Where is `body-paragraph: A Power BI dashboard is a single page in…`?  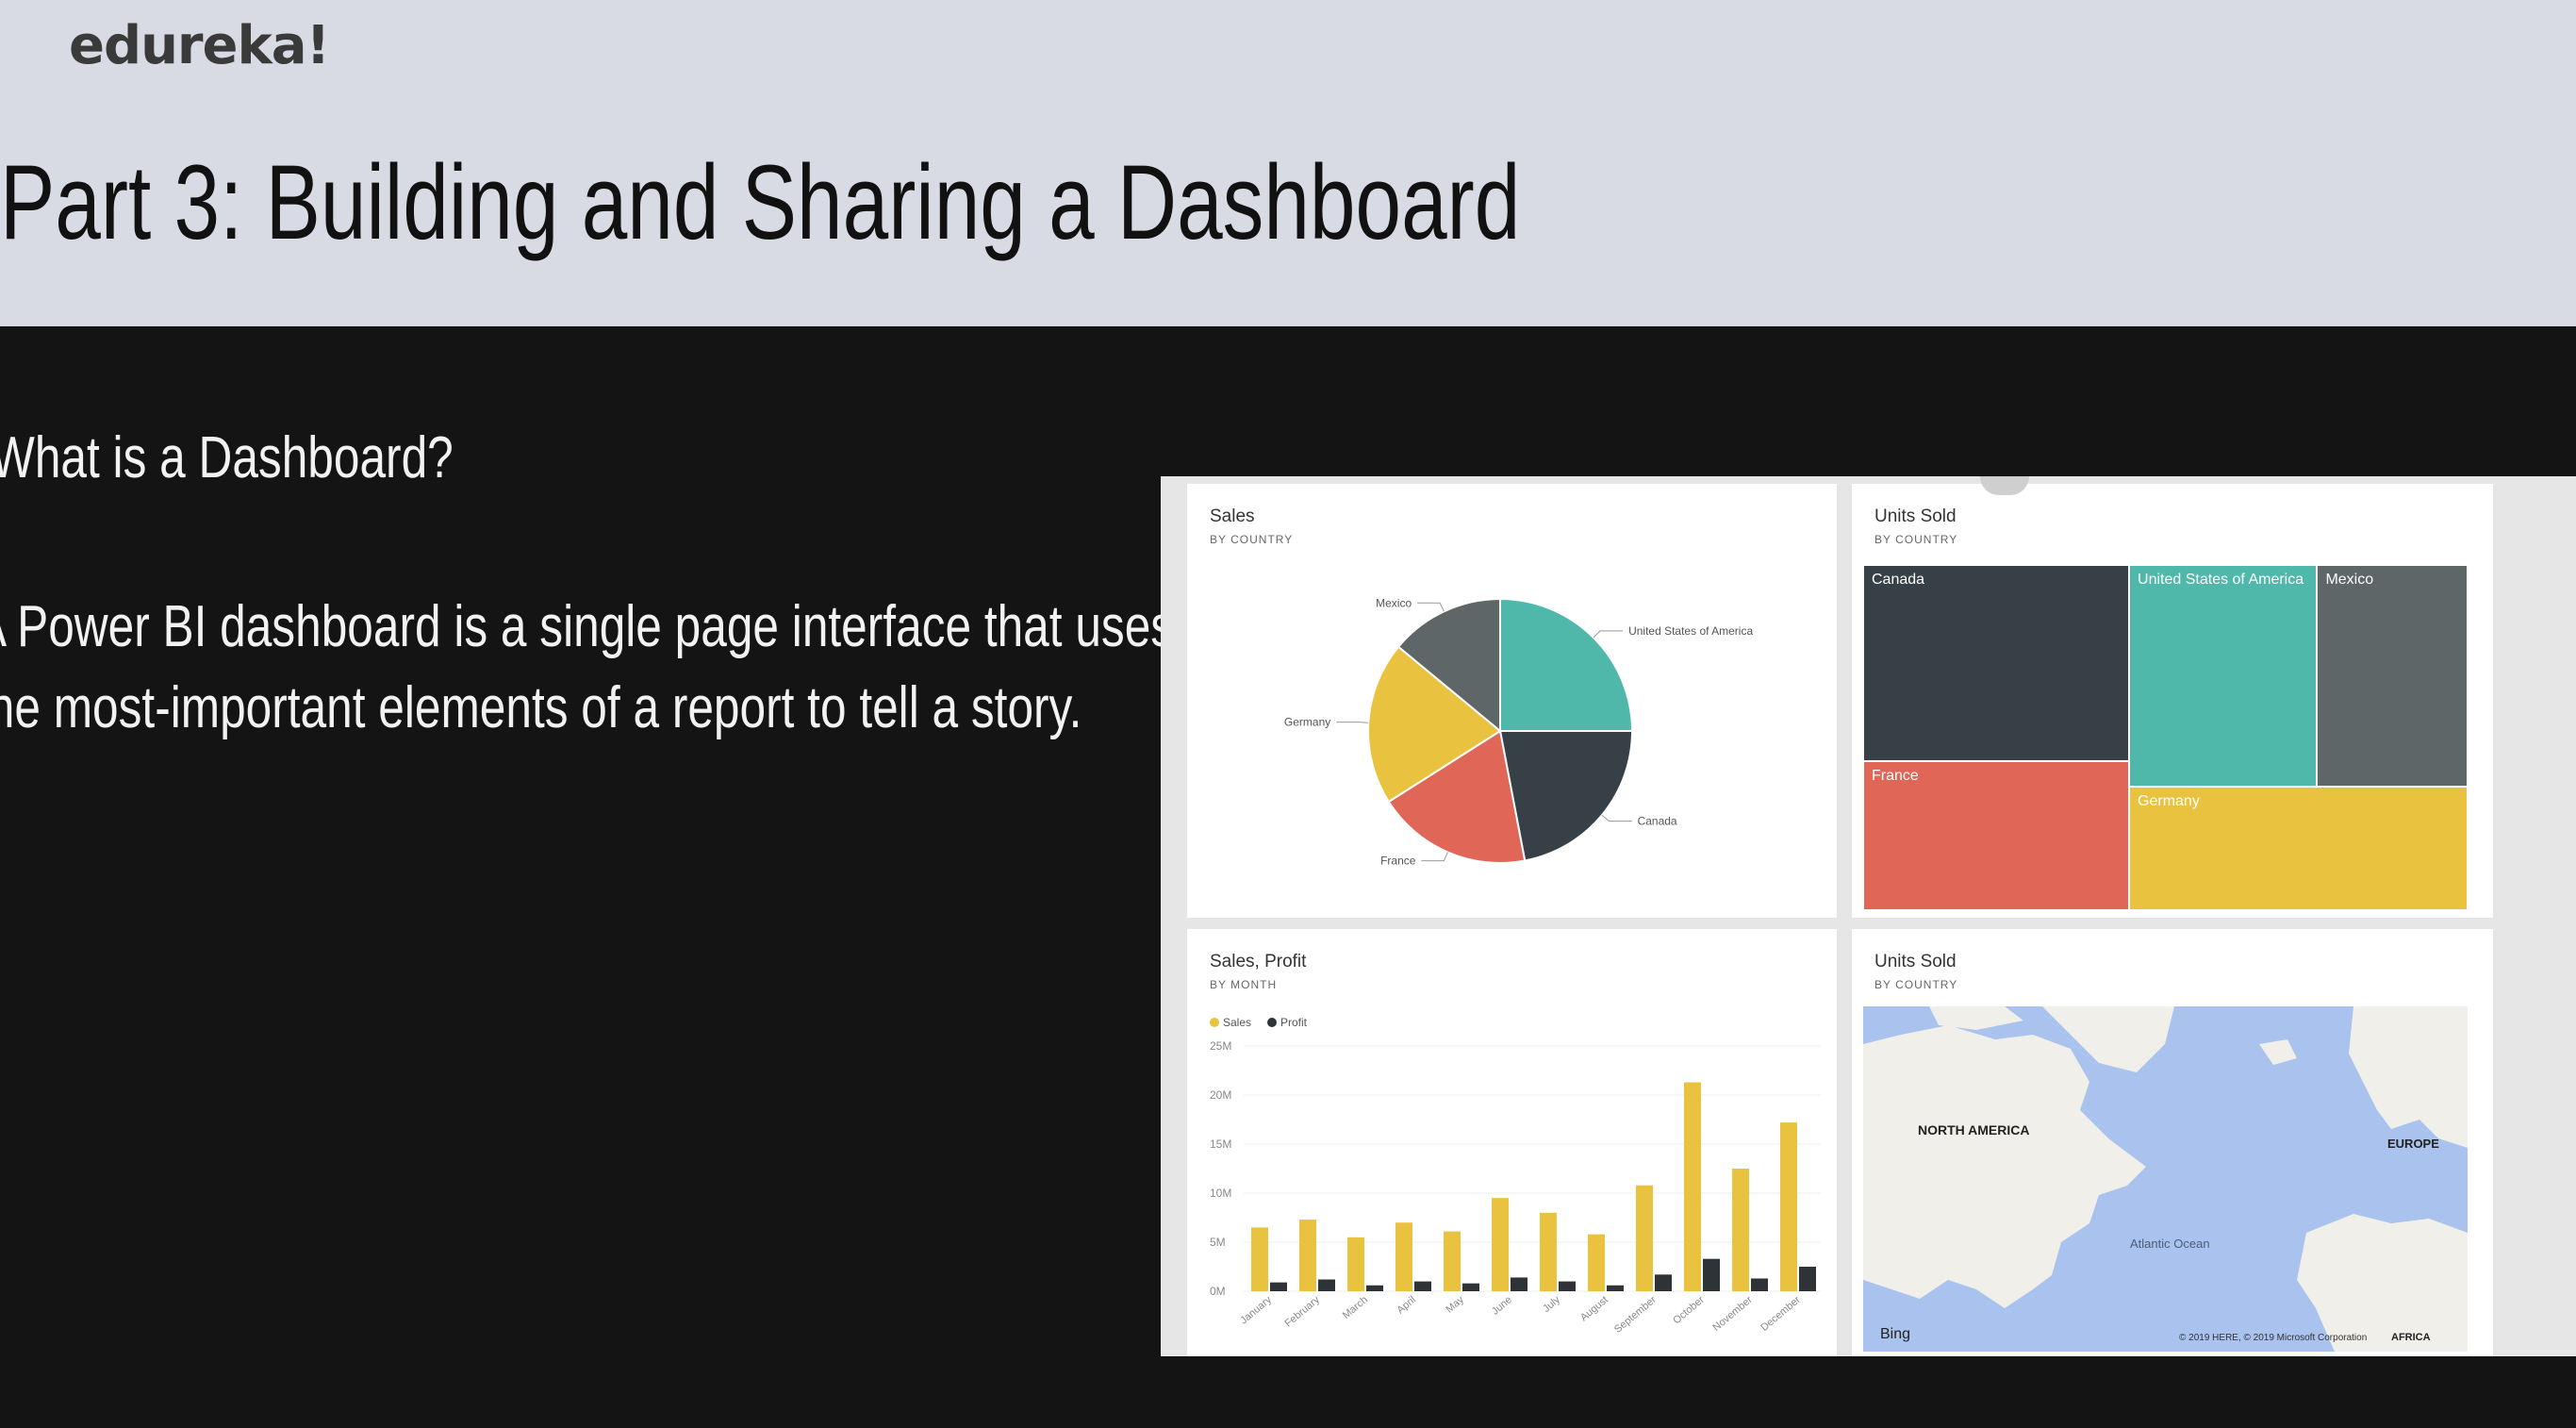
body-paragraph: A Power BI dashboard is a single page in… is located at coordinates (587, 668).